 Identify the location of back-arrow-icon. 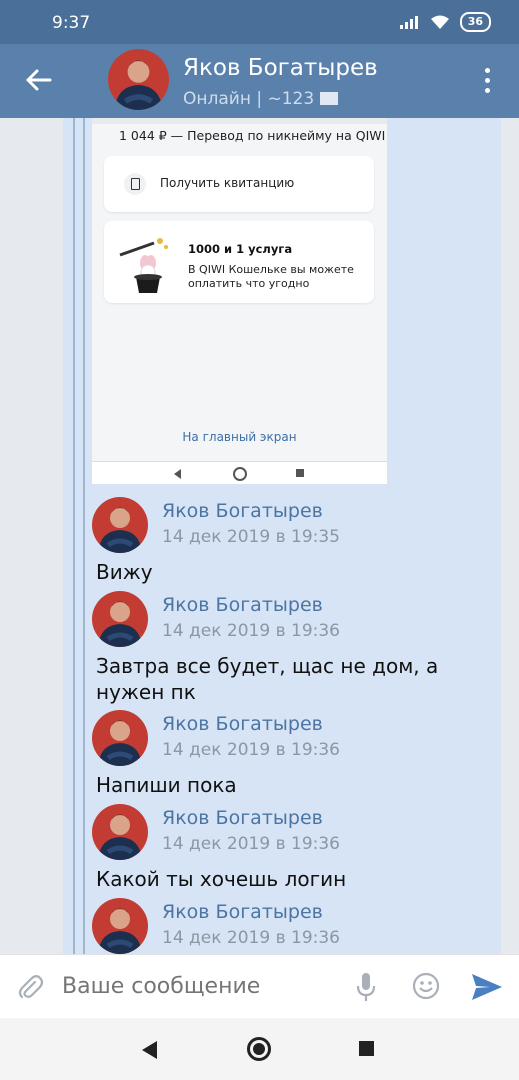
(38, 80).